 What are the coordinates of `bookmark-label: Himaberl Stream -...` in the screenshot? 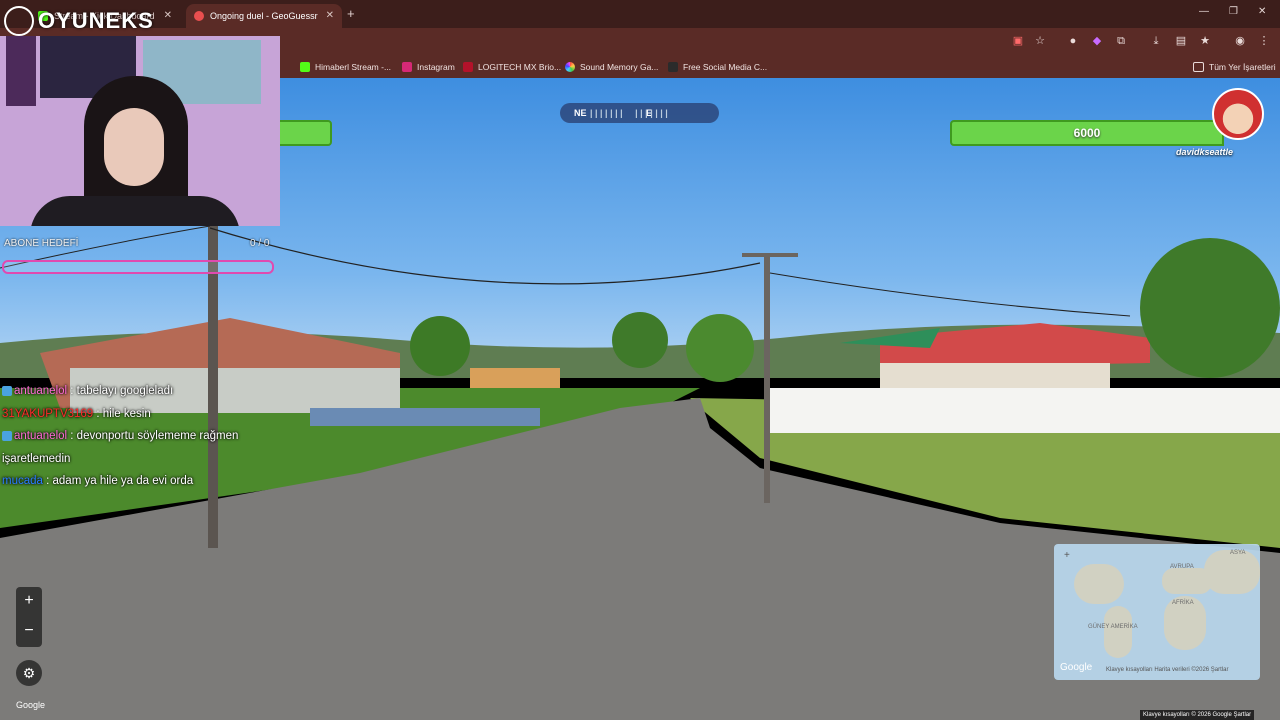 It's located at (353, 67).